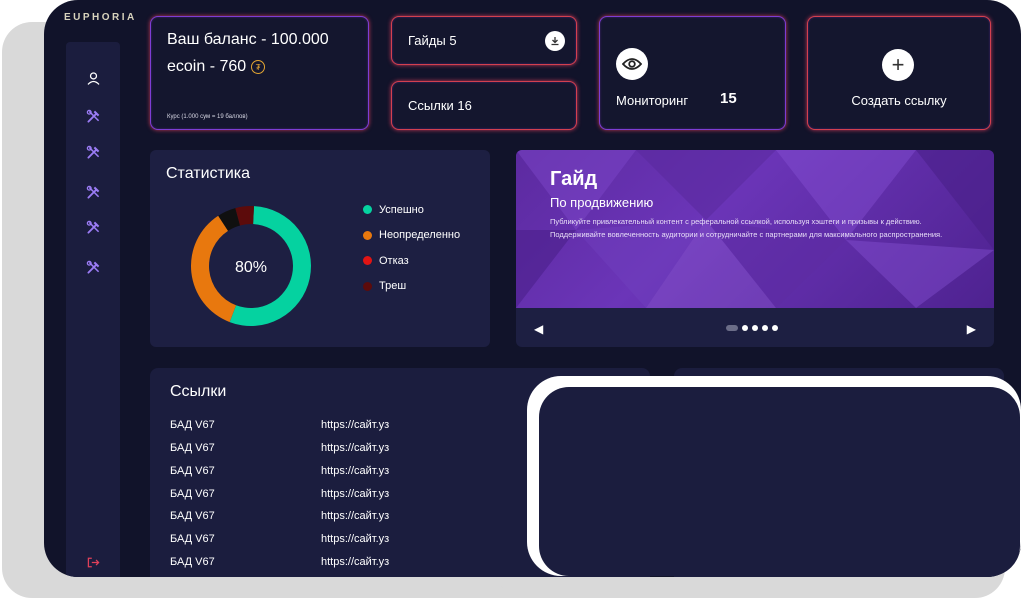 The width and height of the screenshot is (1025, 601). Describe the element at coordinates (394, 260) in the screenshot. I see `legend-label: Отказ` at that location.